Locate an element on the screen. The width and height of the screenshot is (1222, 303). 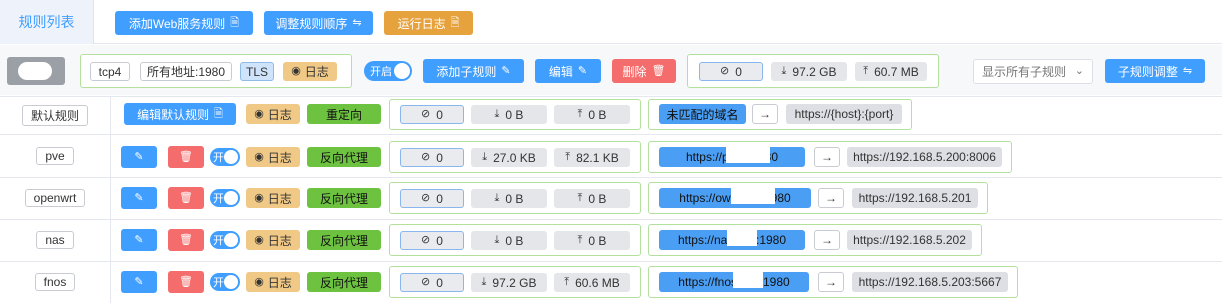
sort-arrows-icon: ⇋ is located at coordinates (1187, 70).